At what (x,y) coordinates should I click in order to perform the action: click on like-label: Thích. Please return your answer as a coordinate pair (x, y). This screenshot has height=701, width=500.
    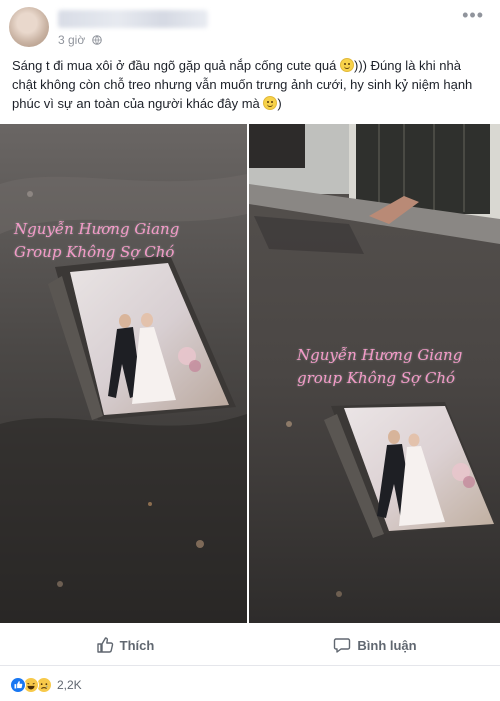
    Looking at the image, I should click on (137, 645).